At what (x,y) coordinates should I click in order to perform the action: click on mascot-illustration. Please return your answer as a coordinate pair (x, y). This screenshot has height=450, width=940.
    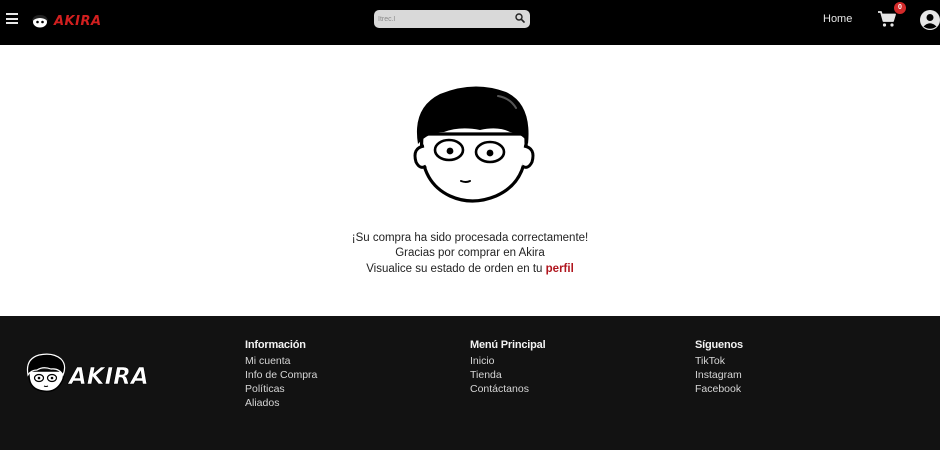
    Looking at the image, I should click on (474, 144).